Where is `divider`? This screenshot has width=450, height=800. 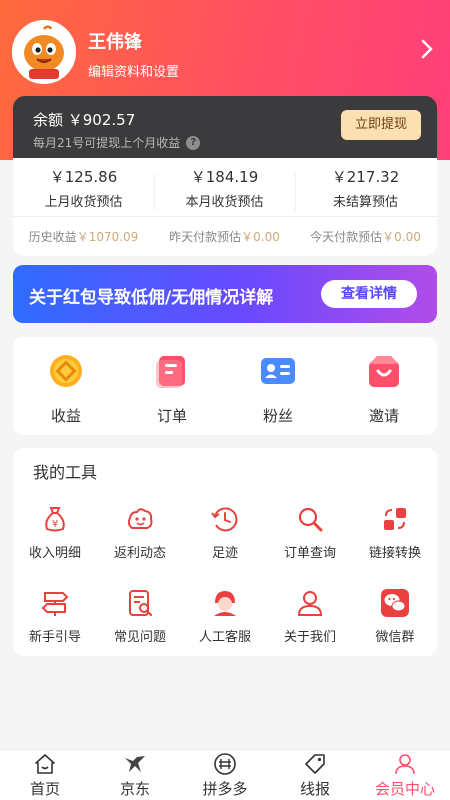 divider is located at coordinates (225, 216).